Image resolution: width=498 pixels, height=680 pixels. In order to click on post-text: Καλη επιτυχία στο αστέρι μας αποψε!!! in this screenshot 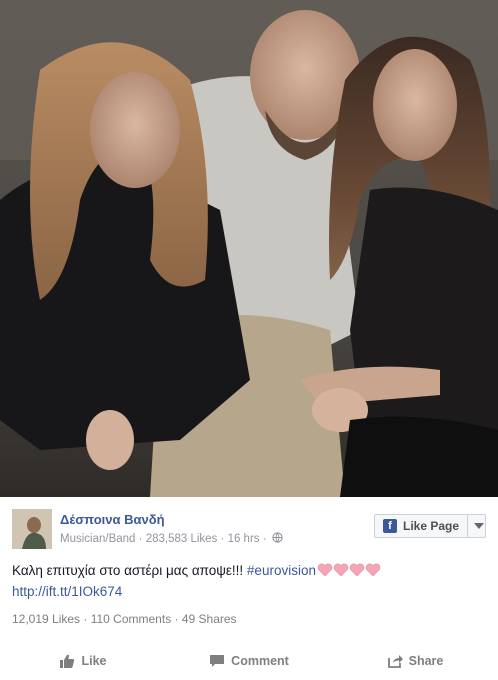, I will do `click(129, 570)`.